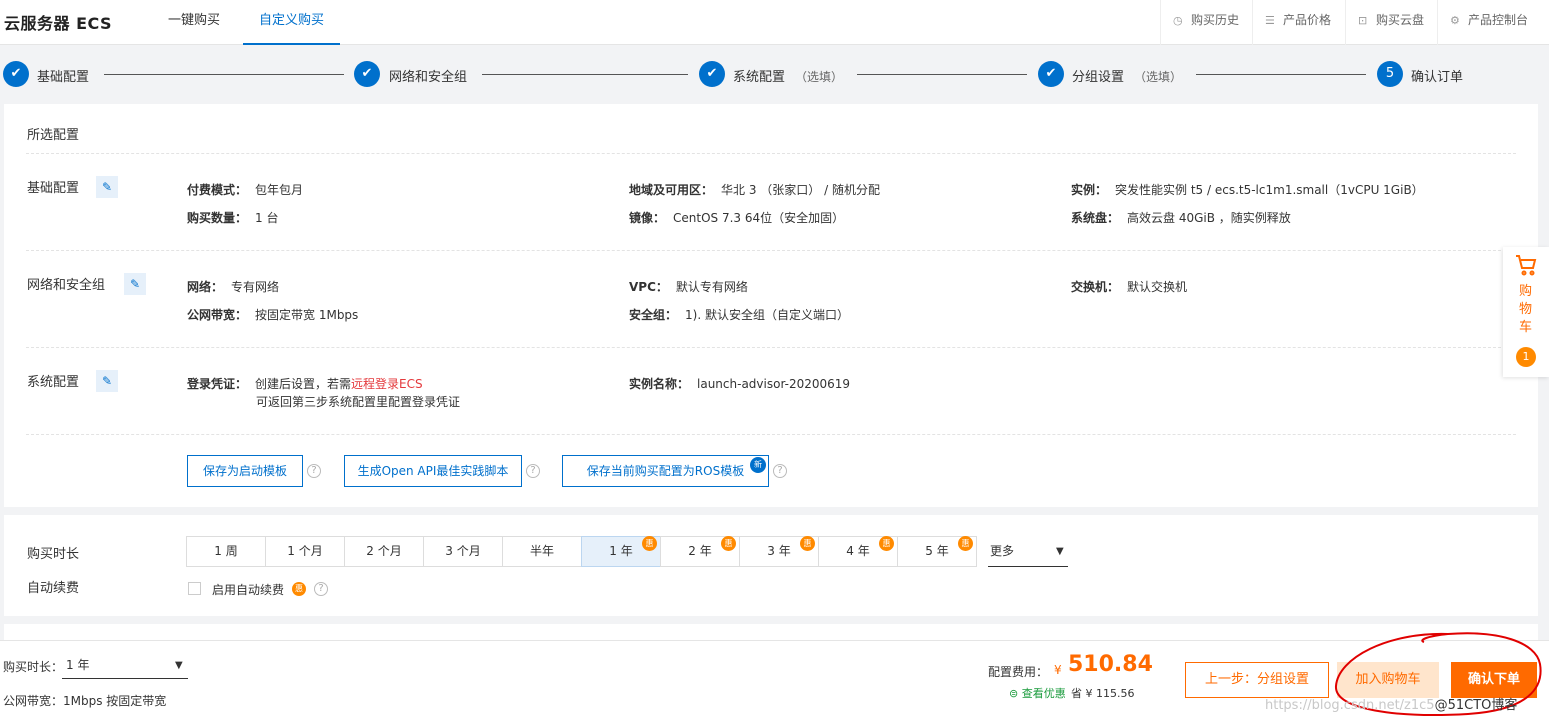  Describe the element at coordinates (53, 135) in the screenshot. I see `panel-title: 所选配置` at that location.